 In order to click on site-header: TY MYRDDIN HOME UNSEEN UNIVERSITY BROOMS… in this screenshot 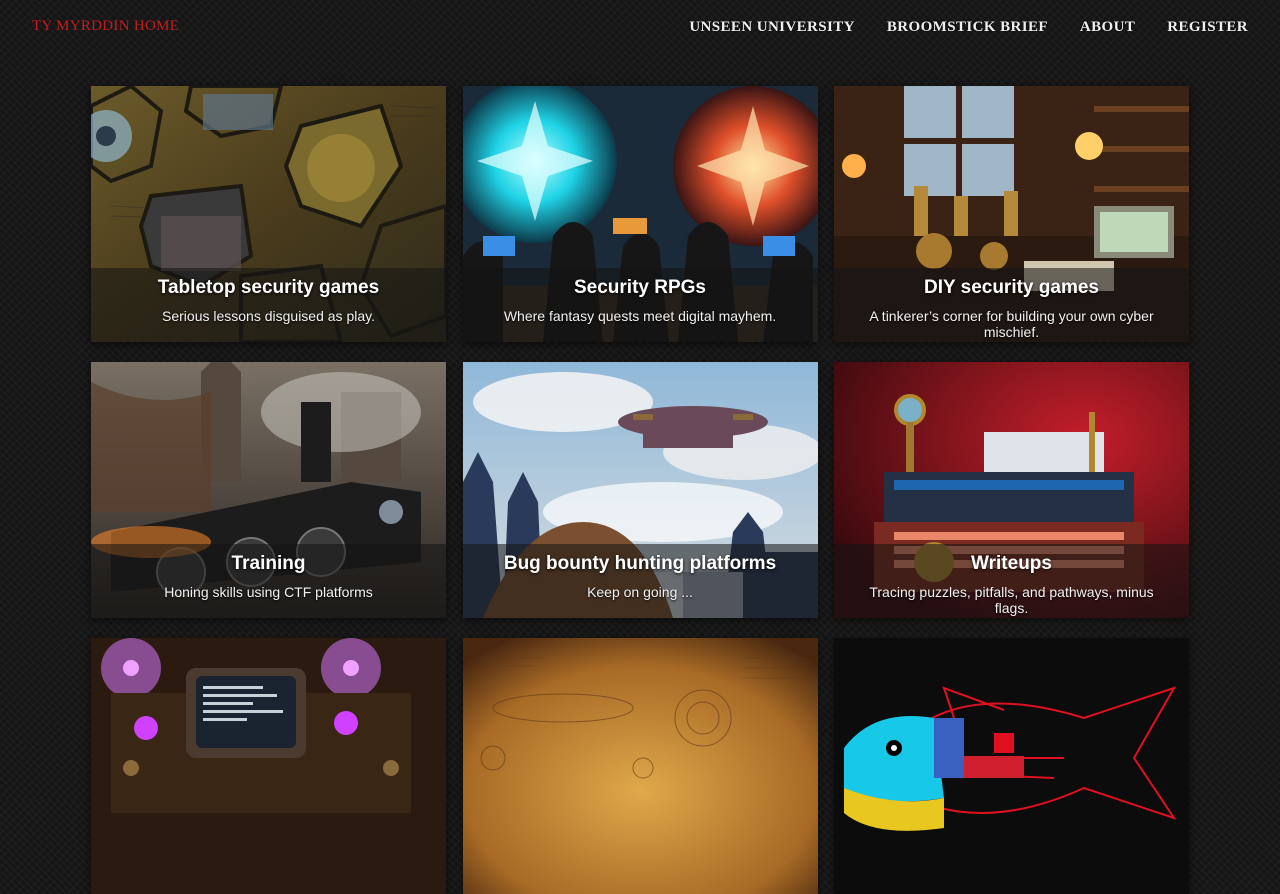, I will do `click(640, 27)`.